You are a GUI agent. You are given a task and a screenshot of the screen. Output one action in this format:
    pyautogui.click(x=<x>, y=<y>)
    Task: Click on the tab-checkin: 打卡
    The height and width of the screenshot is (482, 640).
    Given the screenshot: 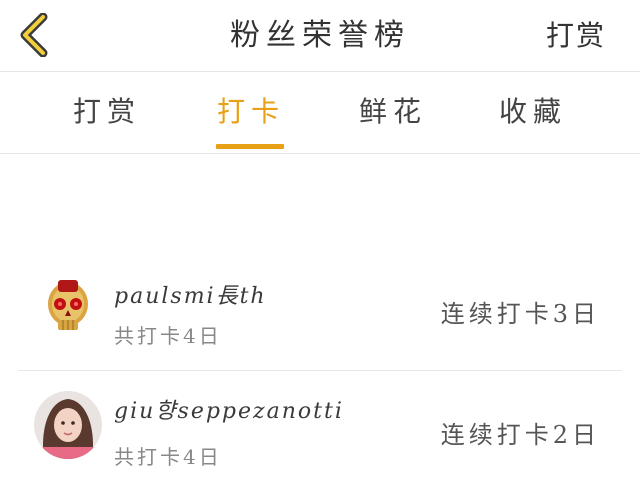 What is the action you would take?
    pyautogui.click(x=251, y=113)
    